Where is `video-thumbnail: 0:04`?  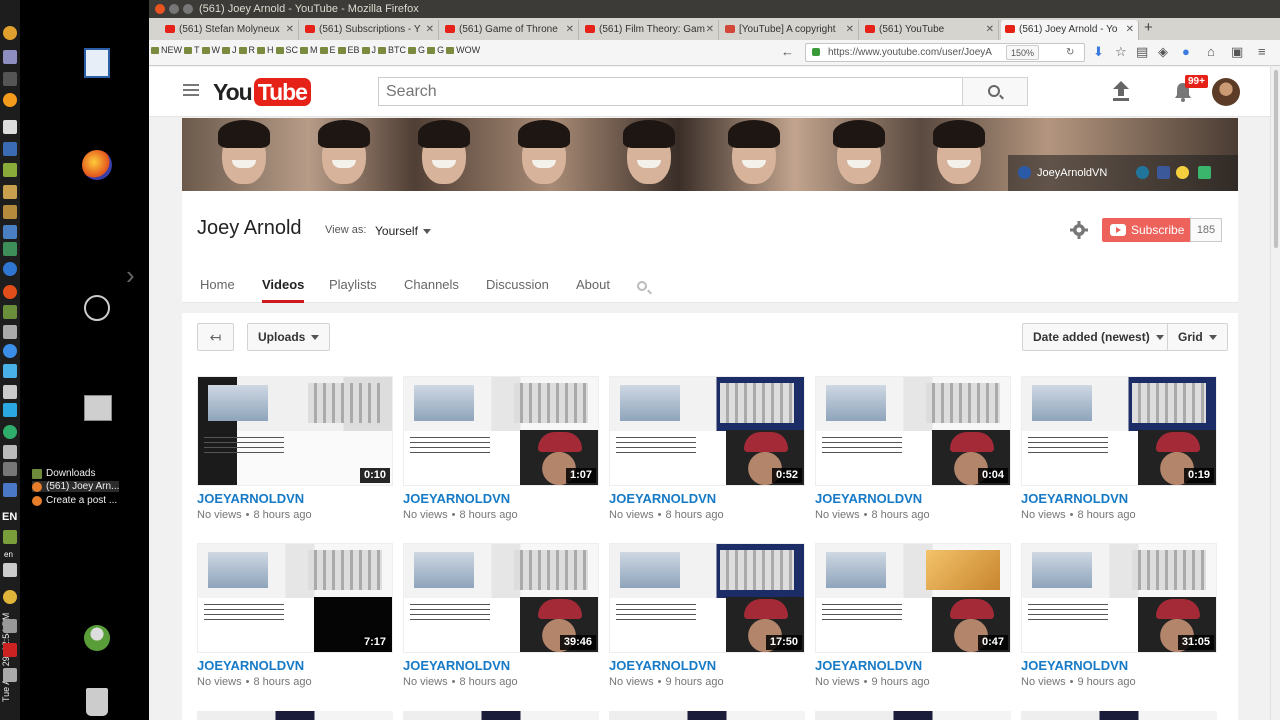 video-thumbnail: 0:04 is located at coordinates (913, 431).